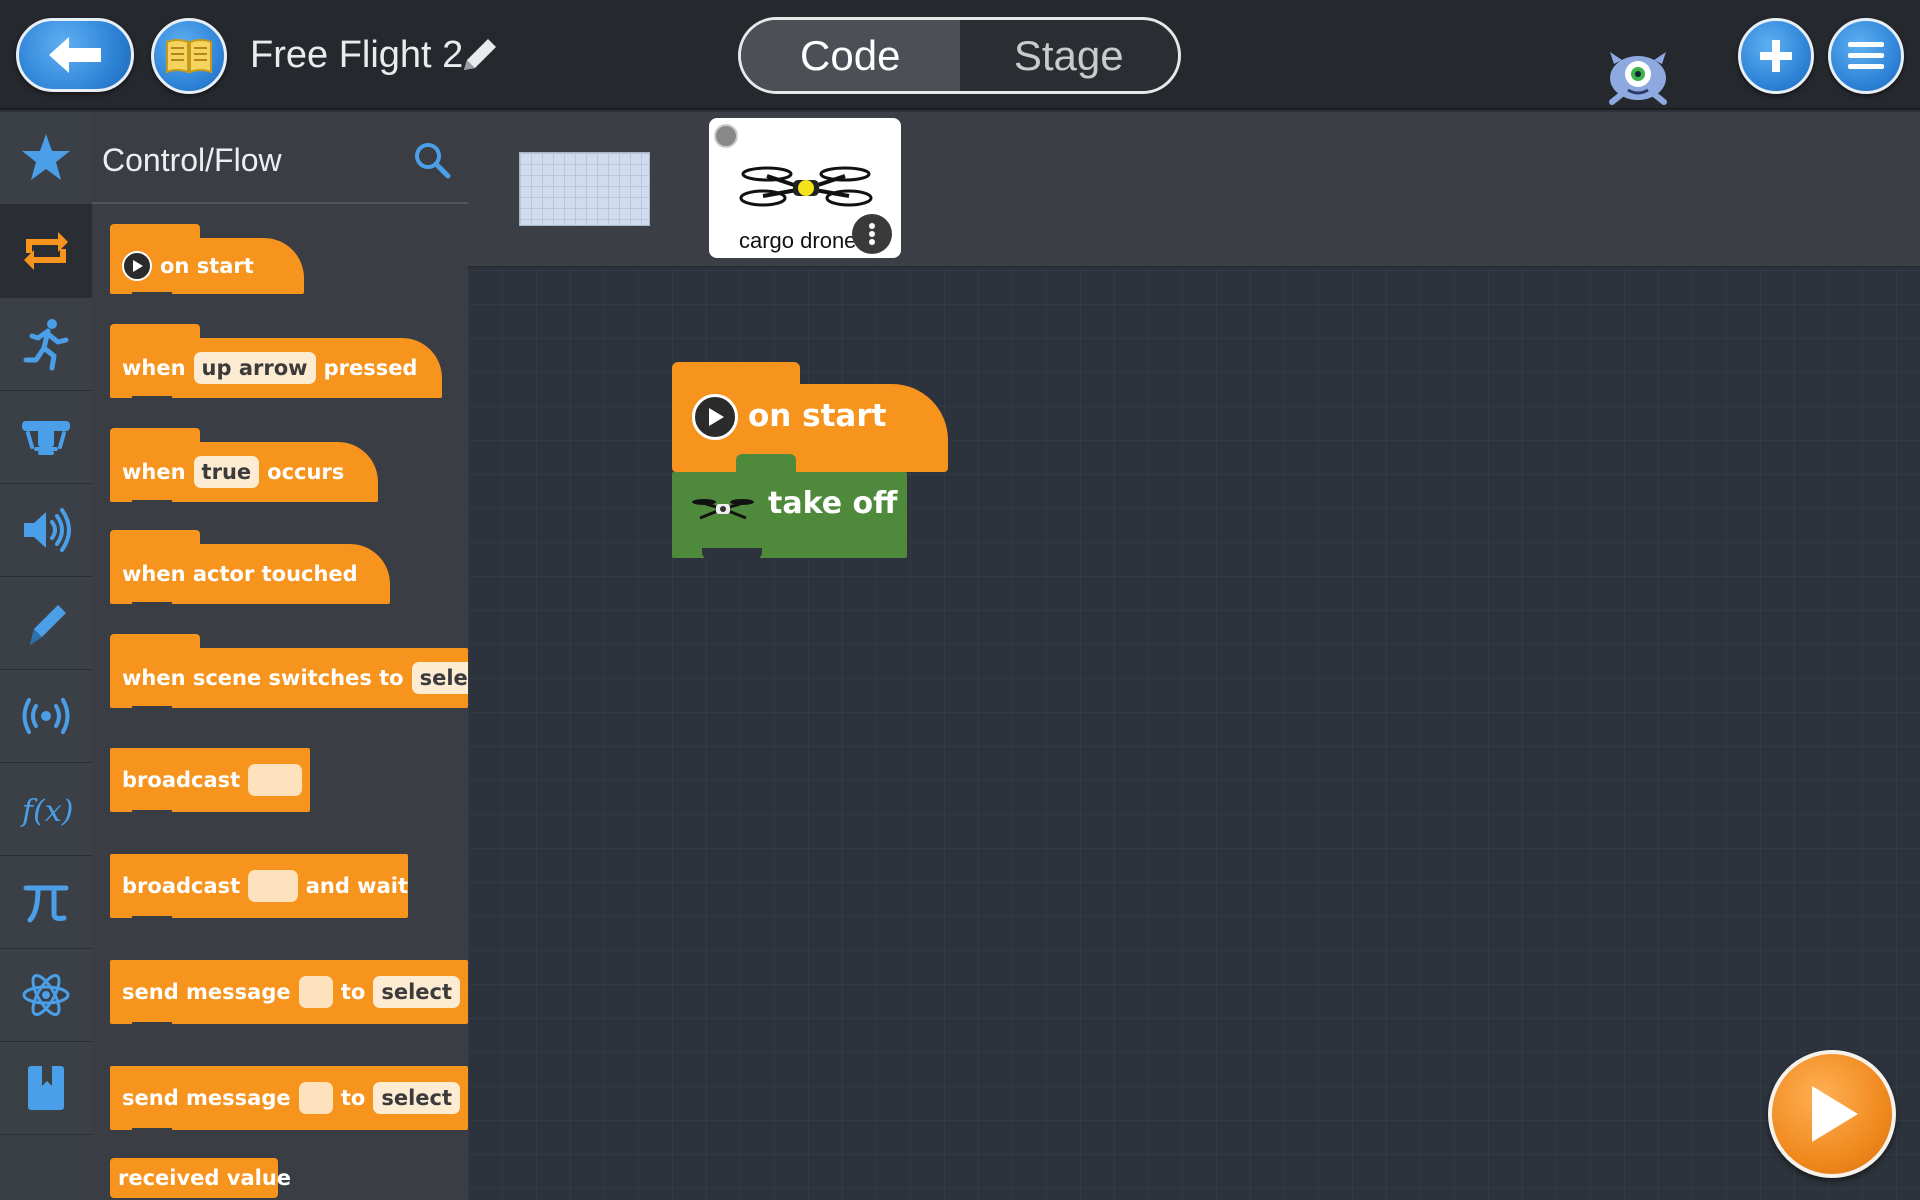 Image resolution: width=1920 pixels, height=1200 pixels. I want to click on back-arrow-icon, so click(75, 55).